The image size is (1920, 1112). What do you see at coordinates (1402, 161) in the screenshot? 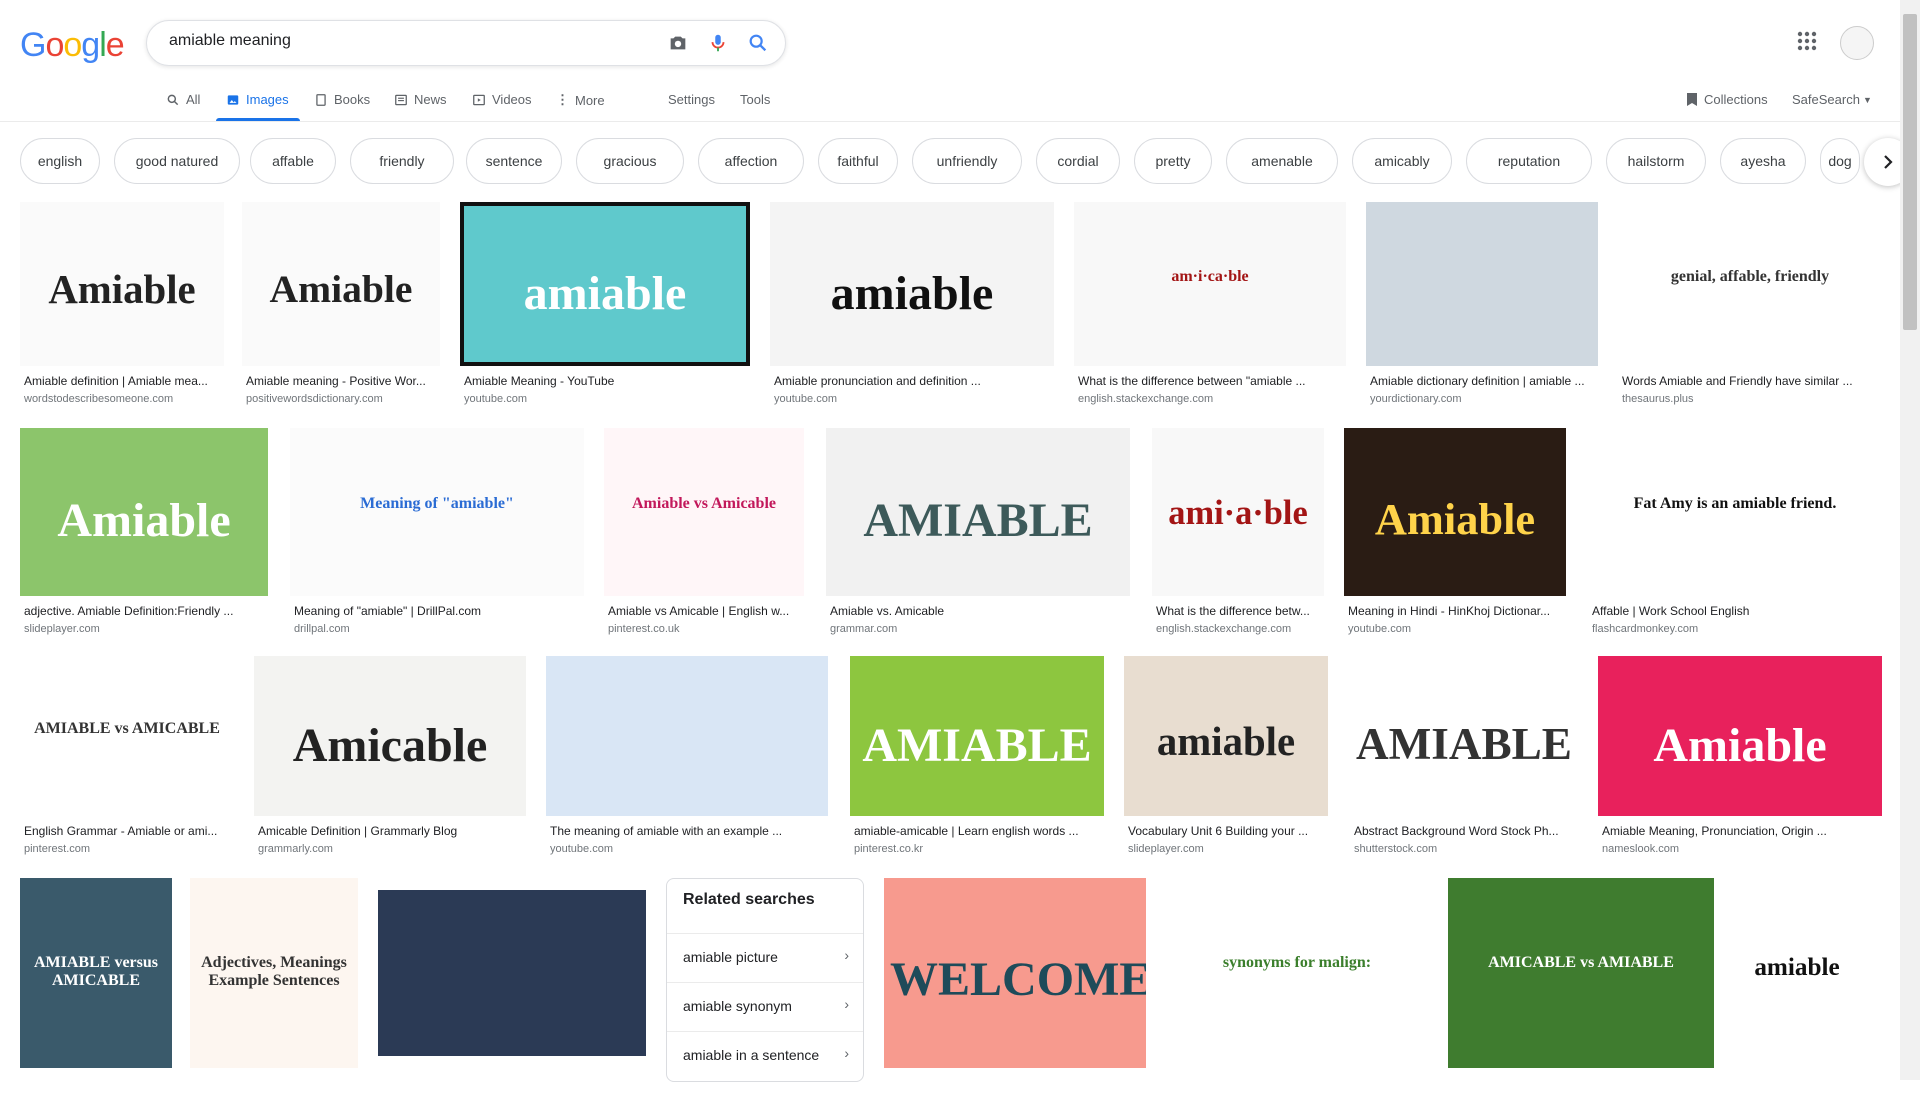
I see `chip-amicably: amicably` at bounding box center [1402, 161].